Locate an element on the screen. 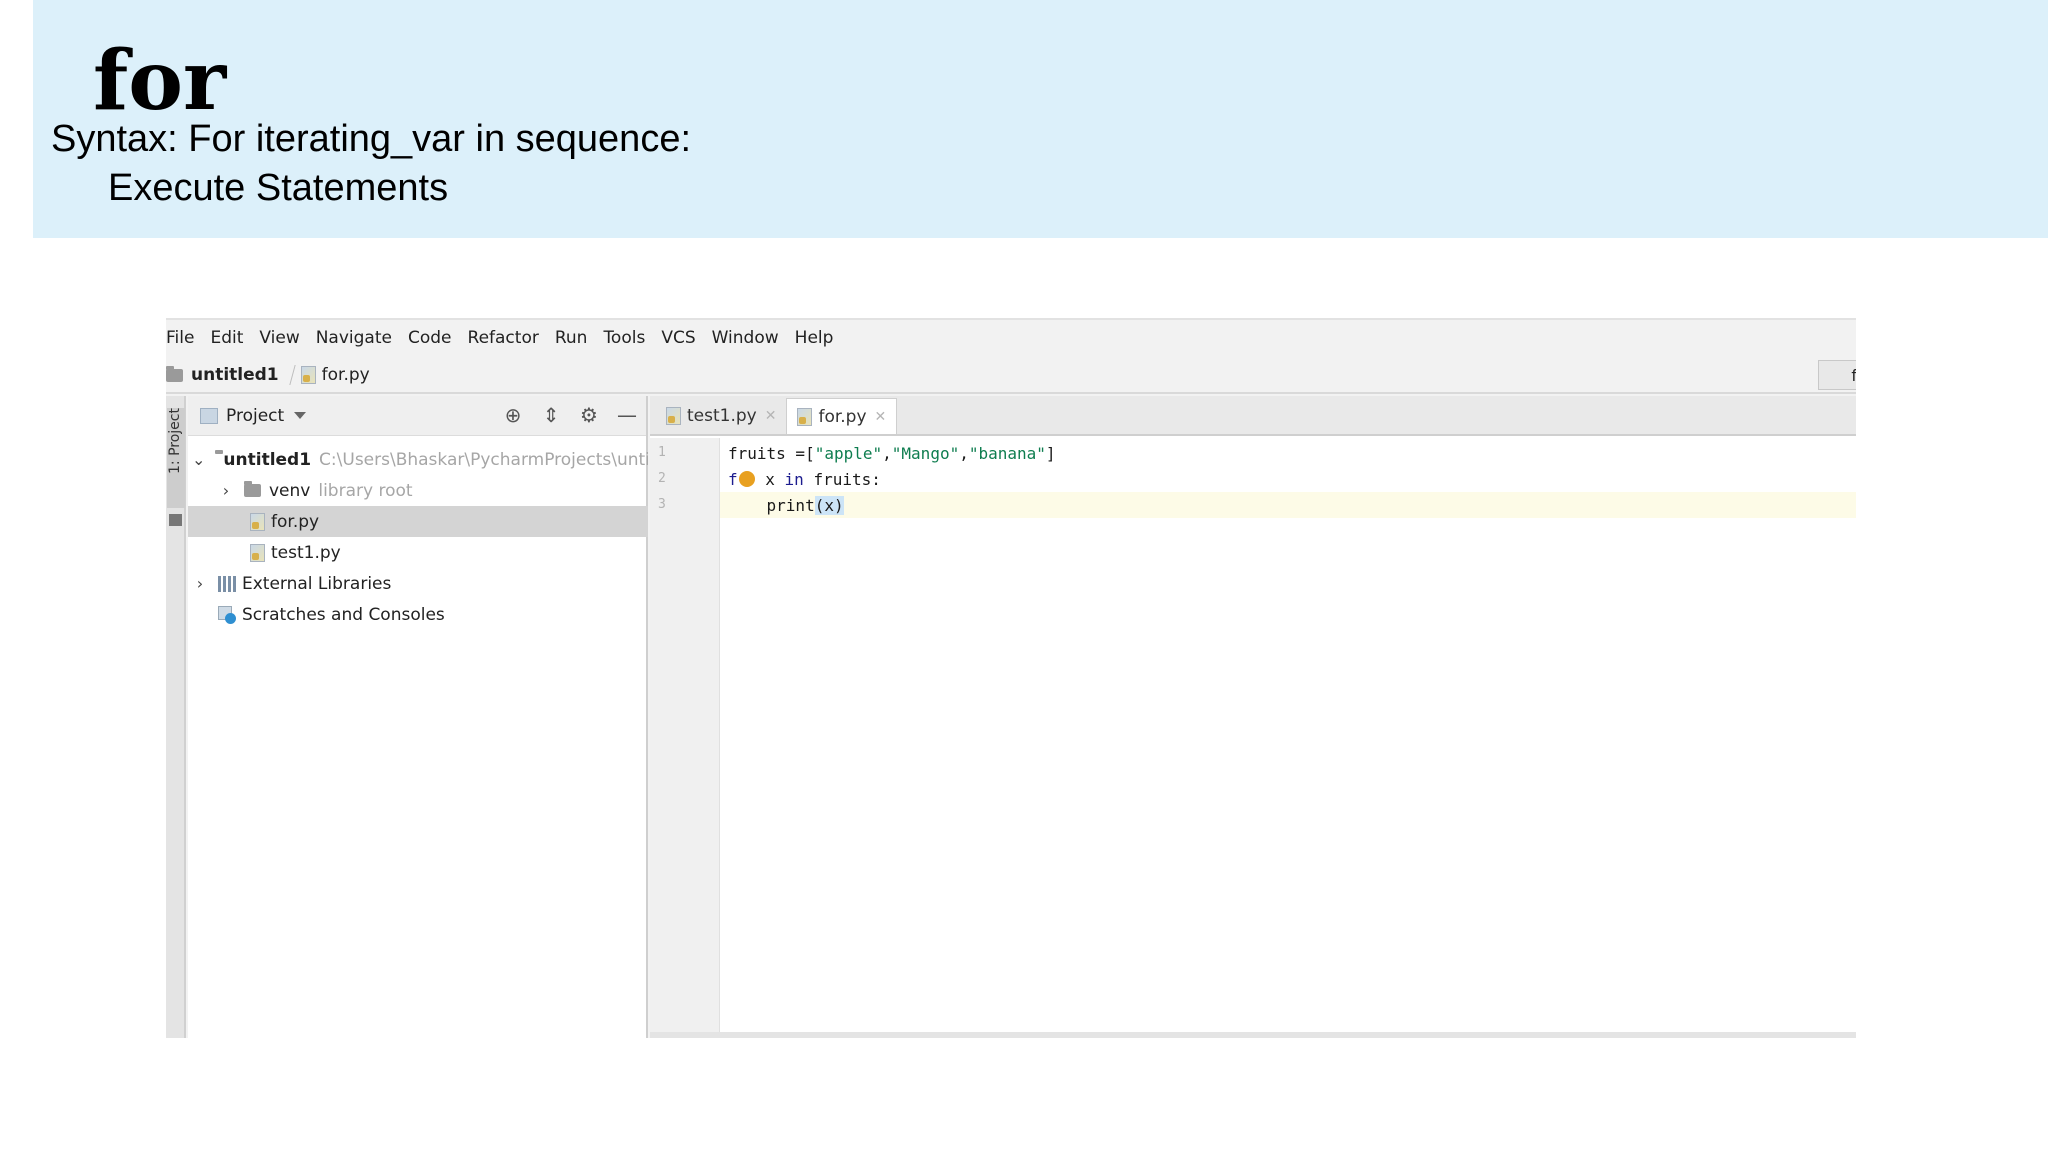 This screenshot has height=1152, width=2048. editor-tab-bar: test1.py ✕ for.py ✕ is located at coordinates (1253, 416).